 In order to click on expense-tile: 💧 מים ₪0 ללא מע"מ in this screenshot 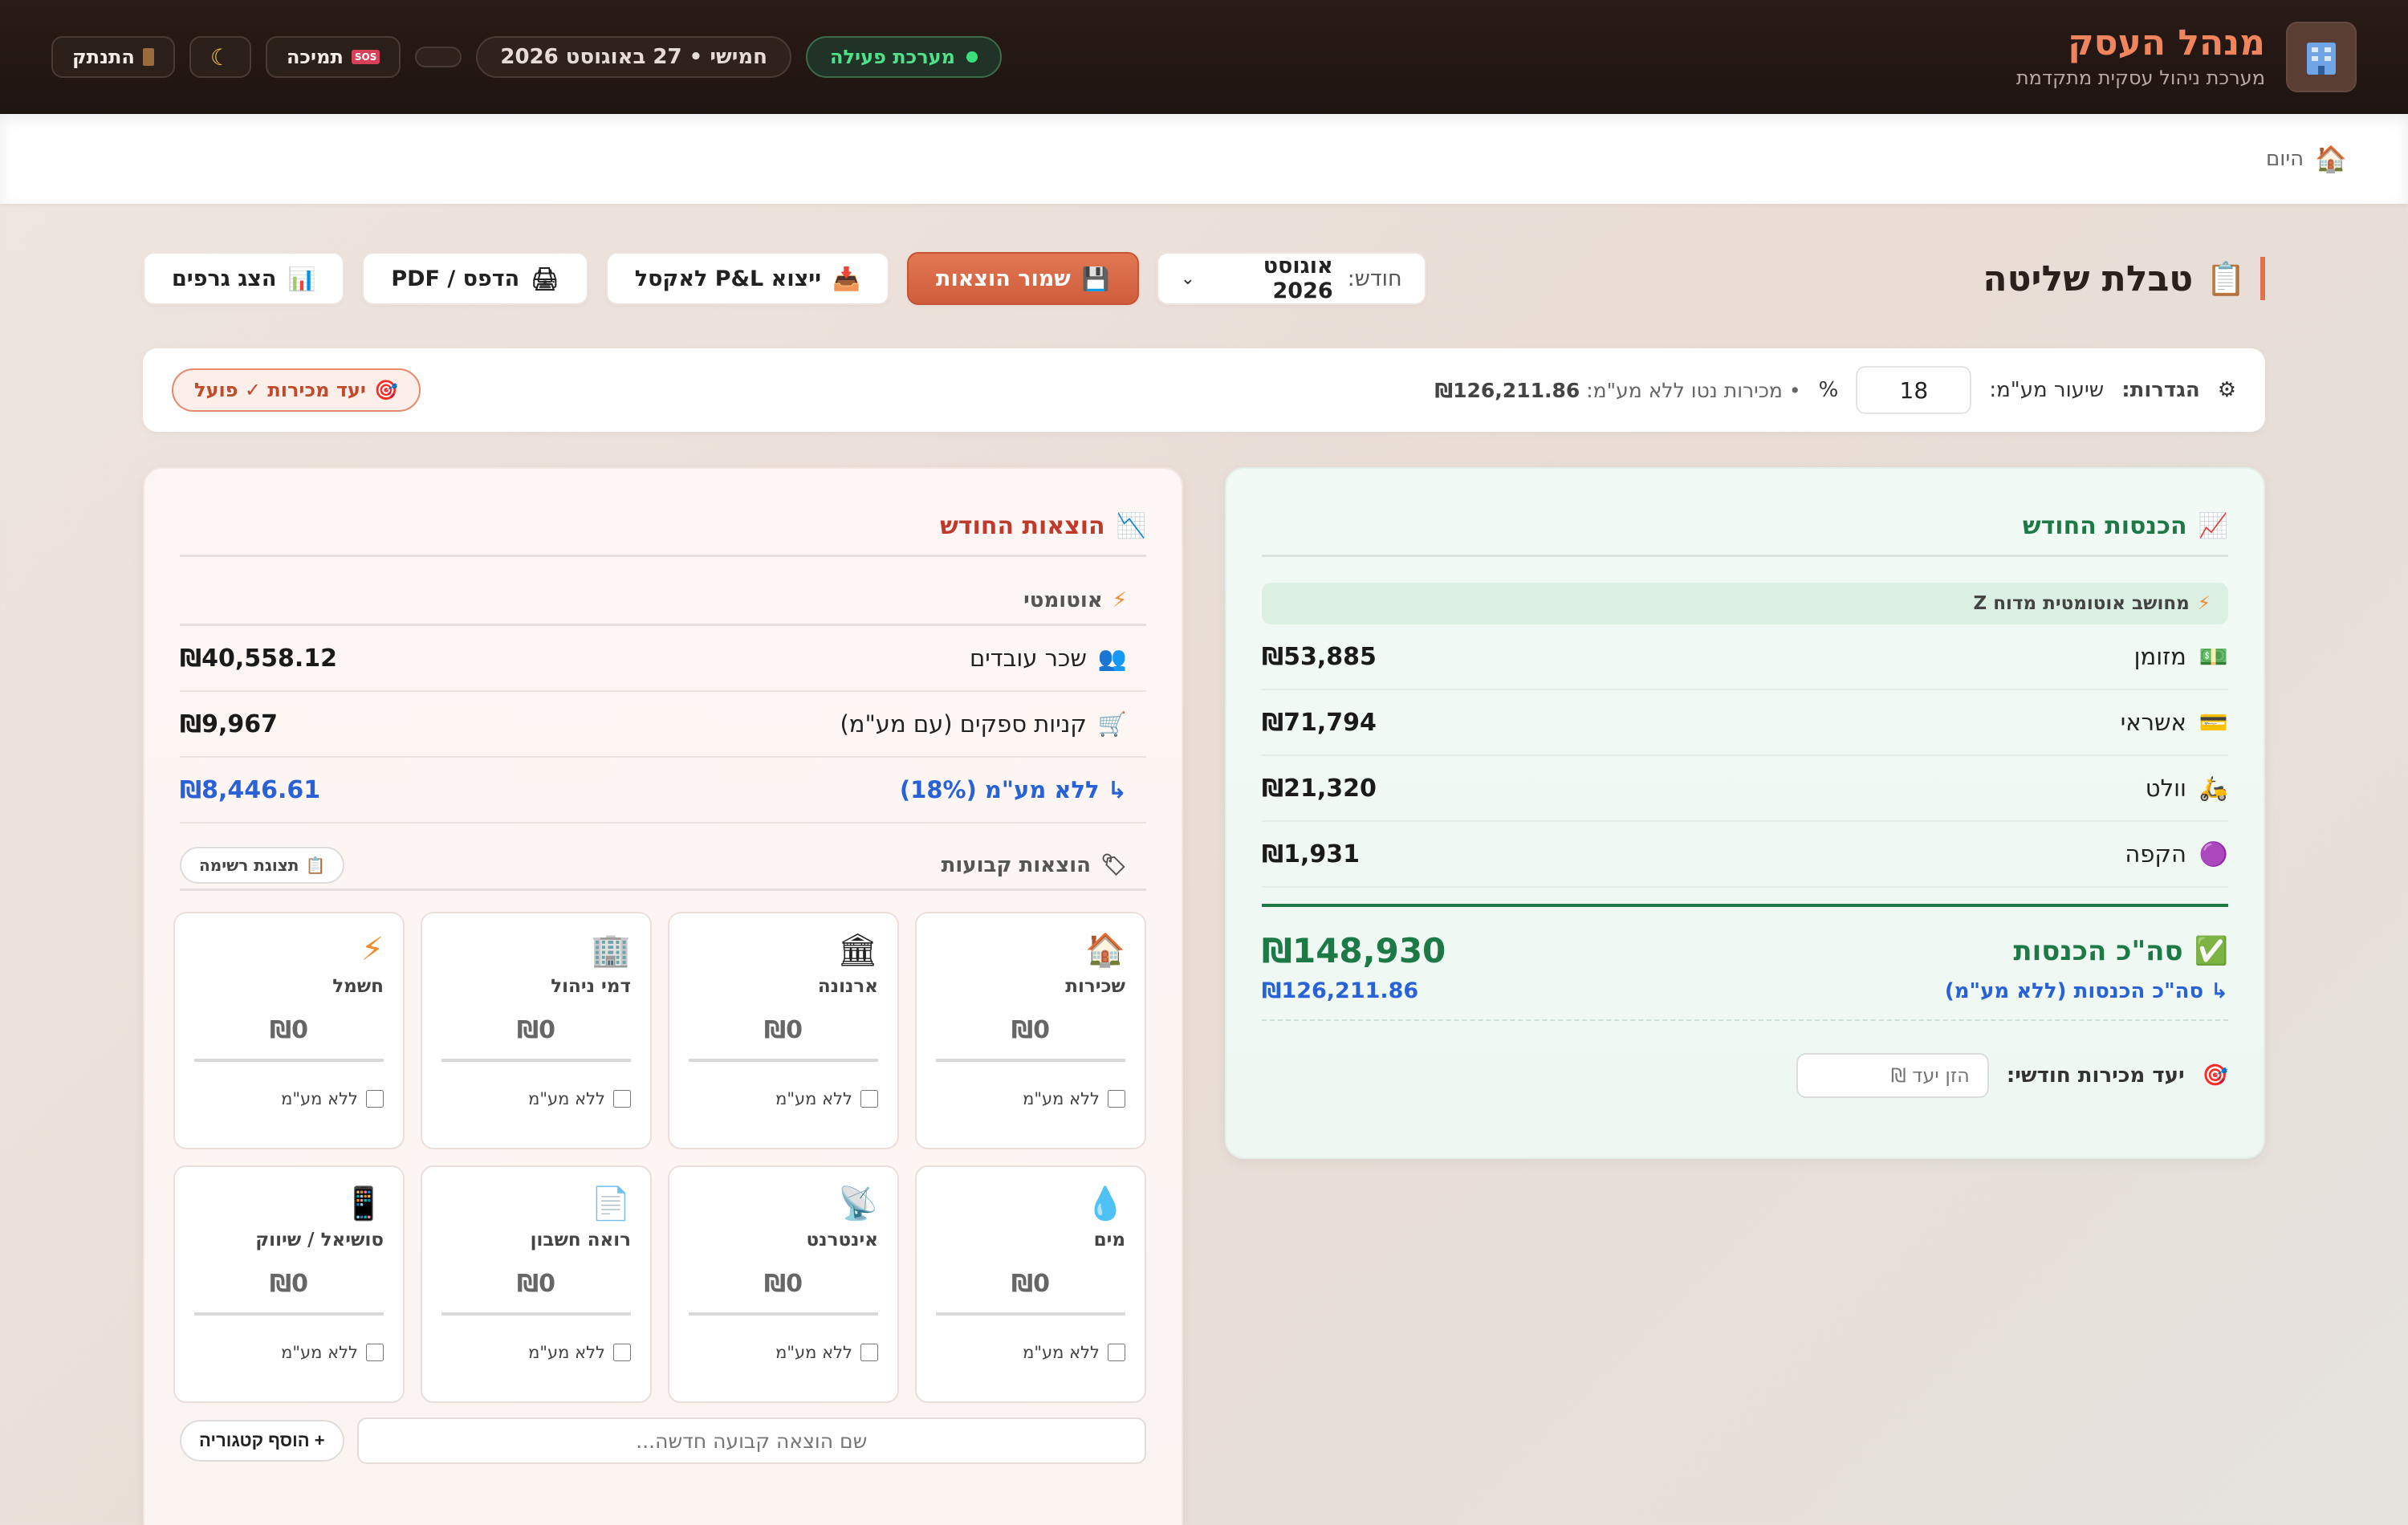, I will do `click(1030, 1284)`.